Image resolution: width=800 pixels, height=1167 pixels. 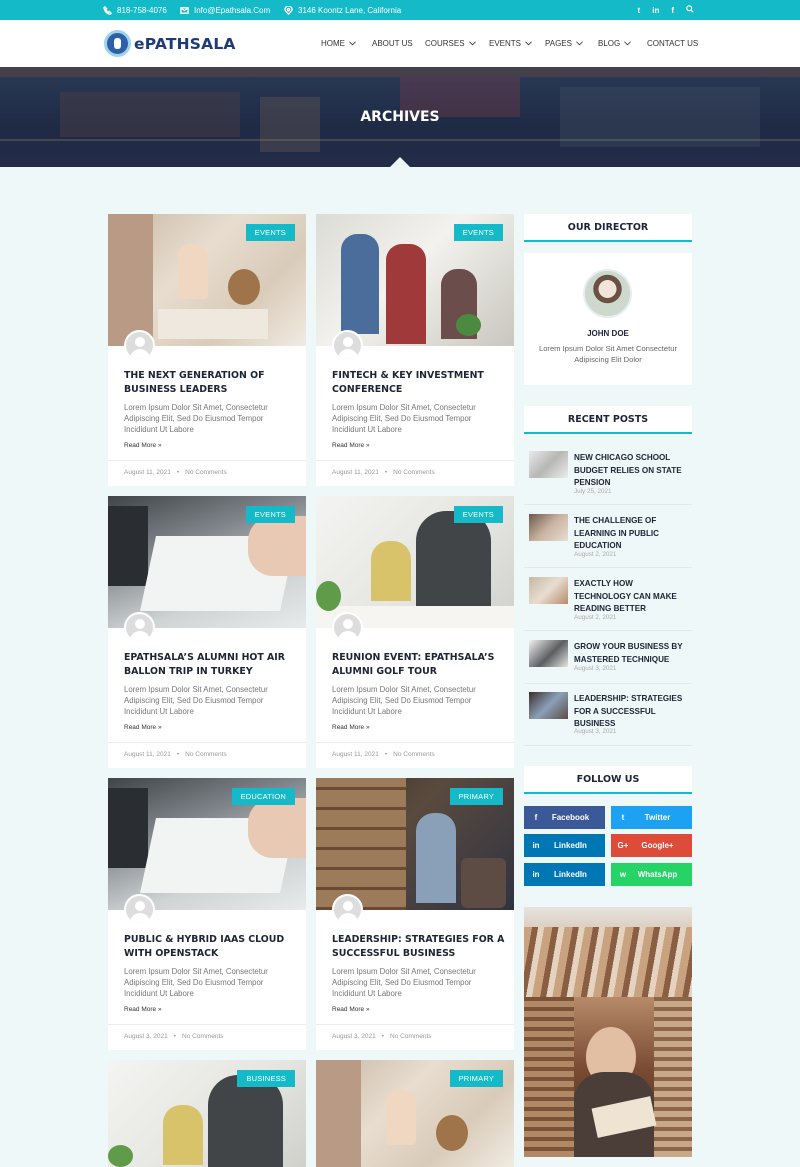 What do you see at coordinates (392, 43) in the screenshot?
I see `nav-about-us: ABOUT US` at bounding box center [392, 43].